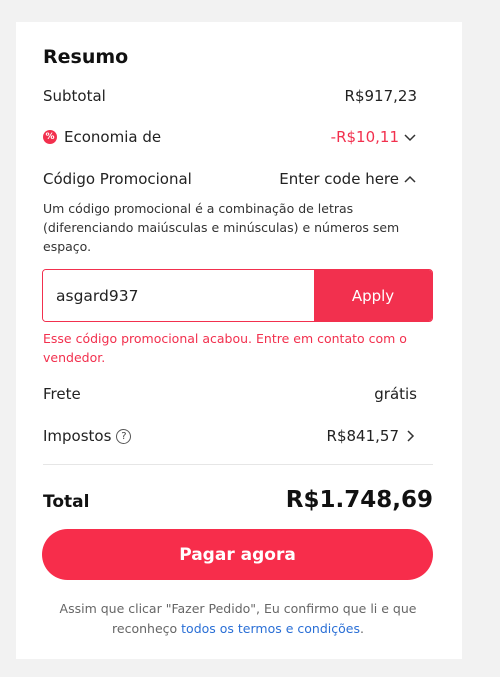 This screenshot has width=500, height=677. What do you see at coordinates (380, 96) in the screenshot?
I see `subtotal-value: R$917,23` at bounding box center [380, 96].